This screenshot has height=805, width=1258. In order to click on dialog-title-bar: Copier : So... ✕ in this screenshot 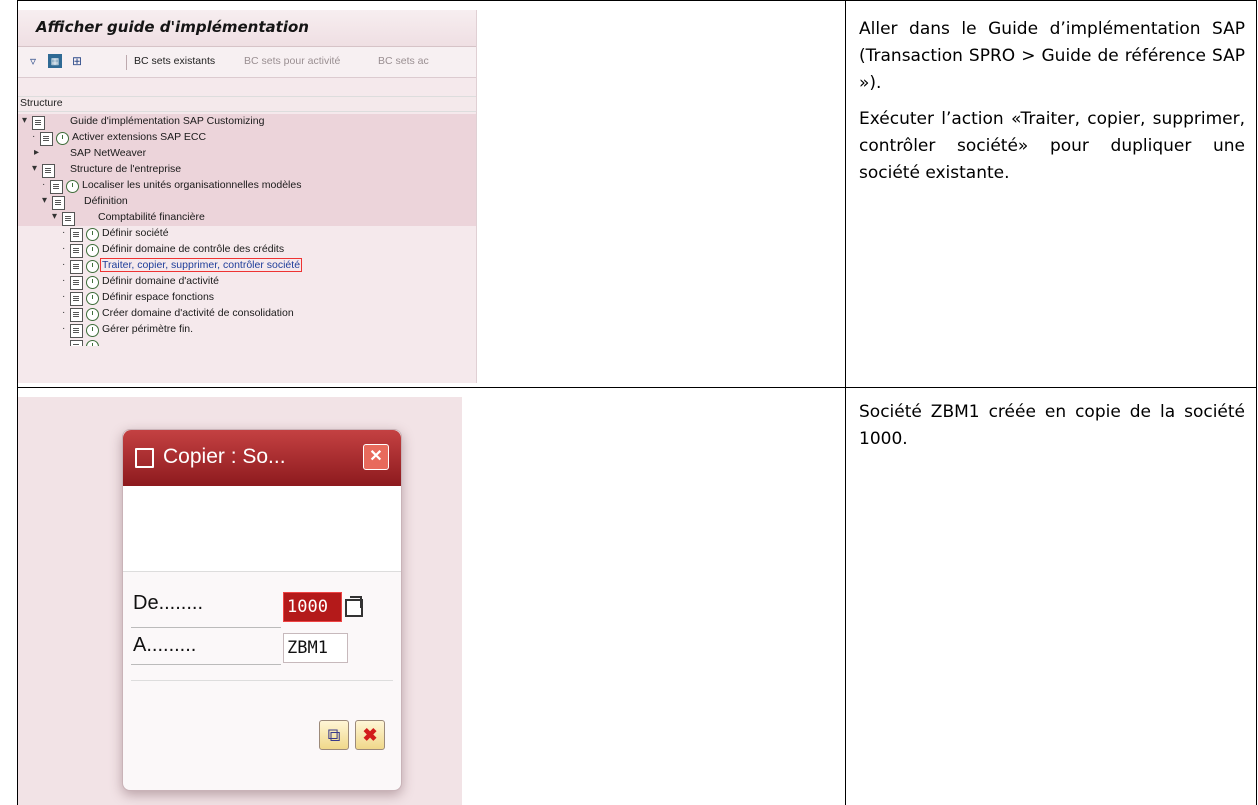, I will do `click(262, 458)`.